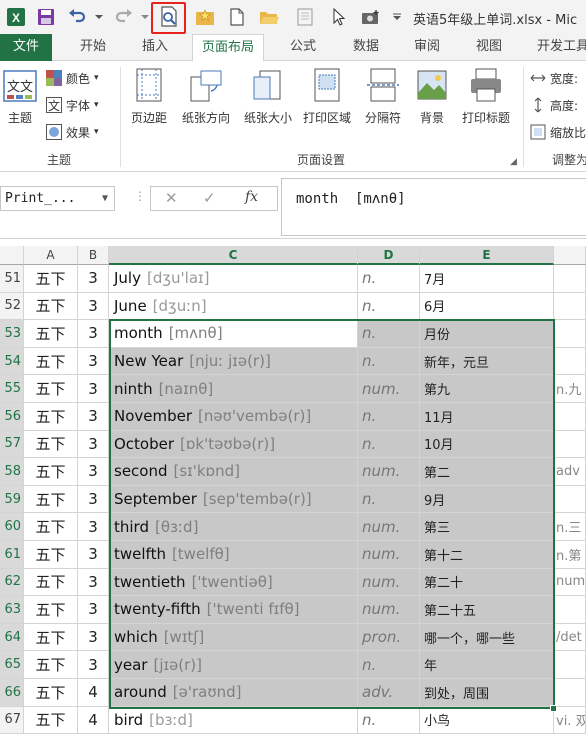 This screenshot has width=586, height=742. I want to click on page-setup-dialog-launcher-icon: ◢, so click(513, 162).